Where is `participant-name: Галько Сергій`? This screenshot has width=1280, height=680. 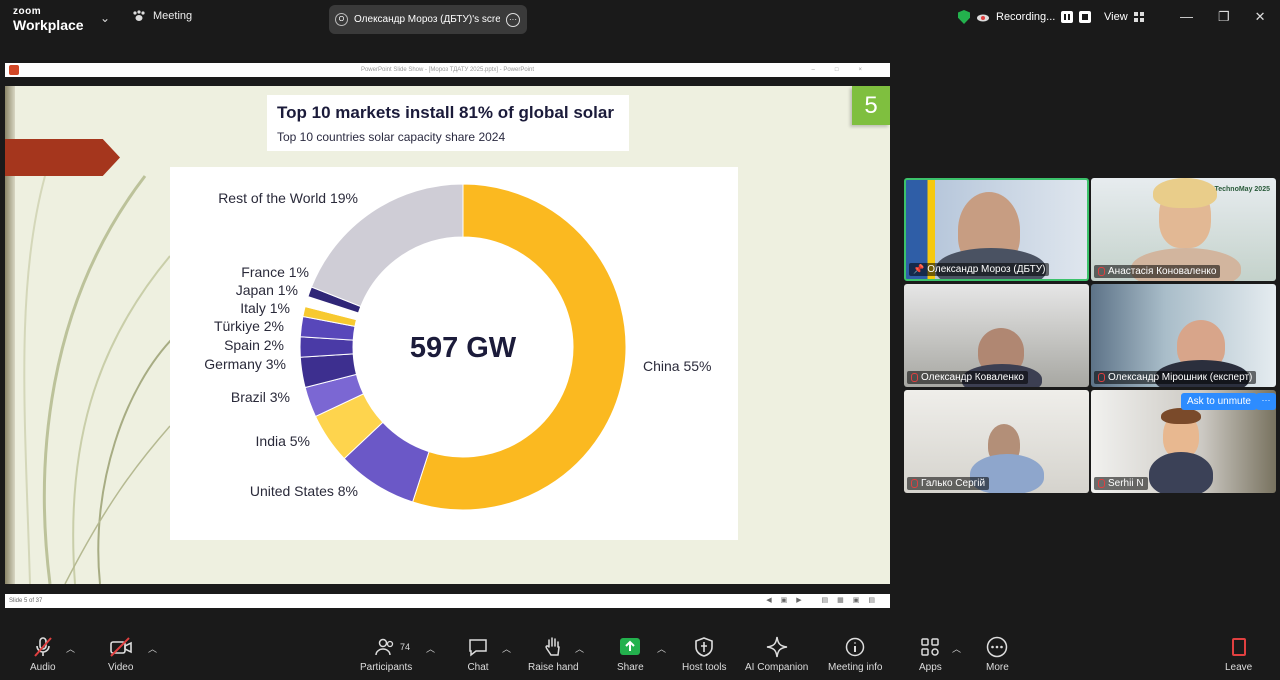 participant-name: Галько Сергій is located at coordinates (953, 483).